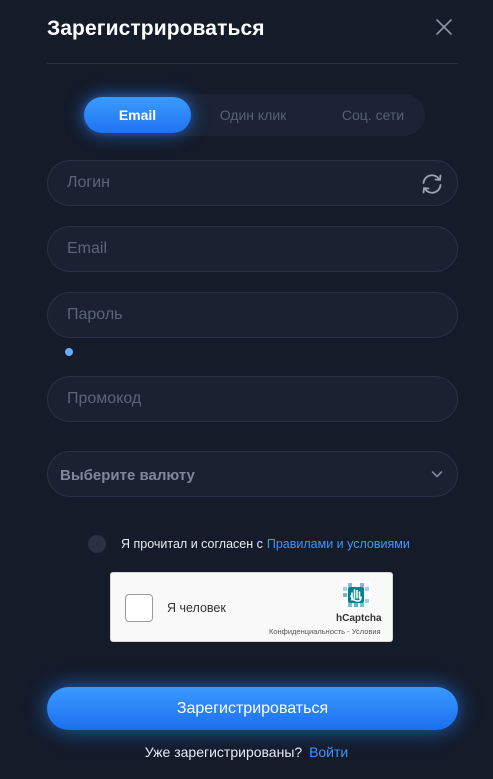 This screenshot has height=779, width=493. Describe the element at coordinates (252, 708) in the screenshot. I see `register-button: Зарегистрироваться` at that location.